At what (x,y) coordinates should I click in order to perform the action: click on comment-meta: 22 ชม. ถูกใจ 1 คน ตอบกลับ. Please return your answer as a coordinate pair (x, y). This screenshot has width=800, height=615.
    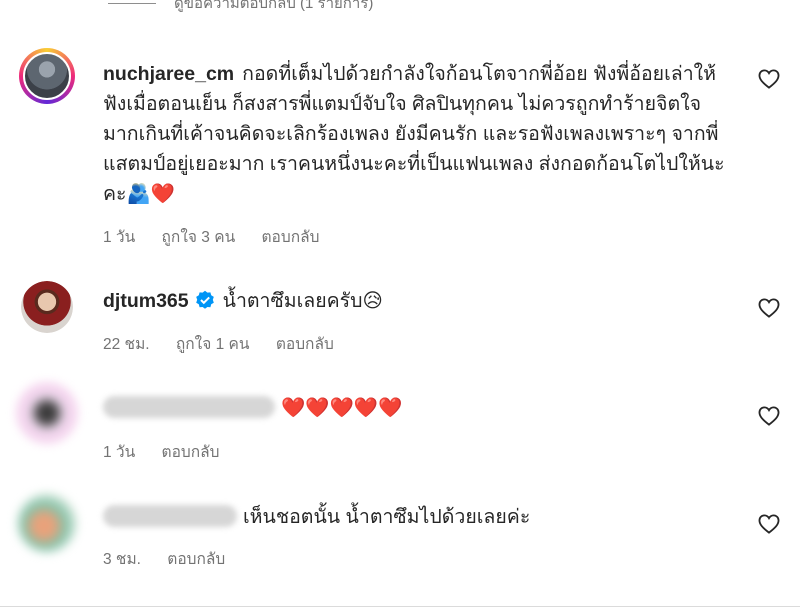
    Looking at the image, I should click on (229, 343).